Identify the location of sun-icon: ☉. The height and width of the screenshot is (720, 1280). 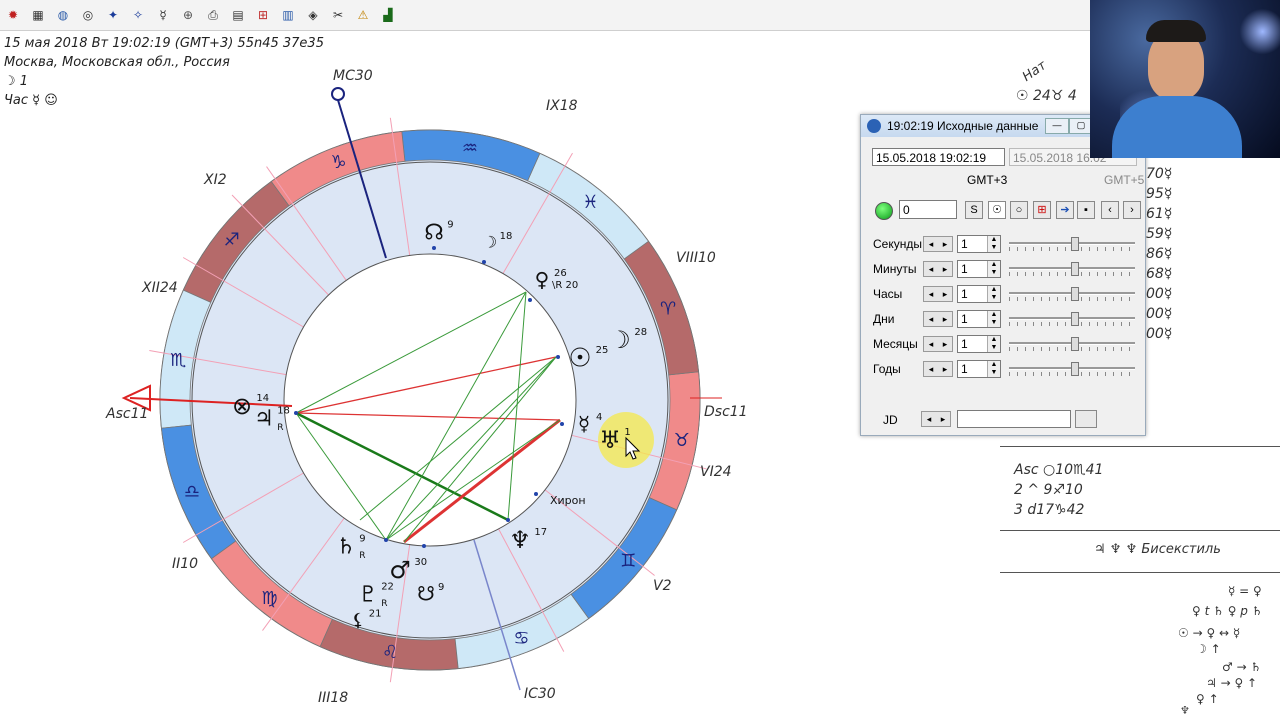
(579, 359).